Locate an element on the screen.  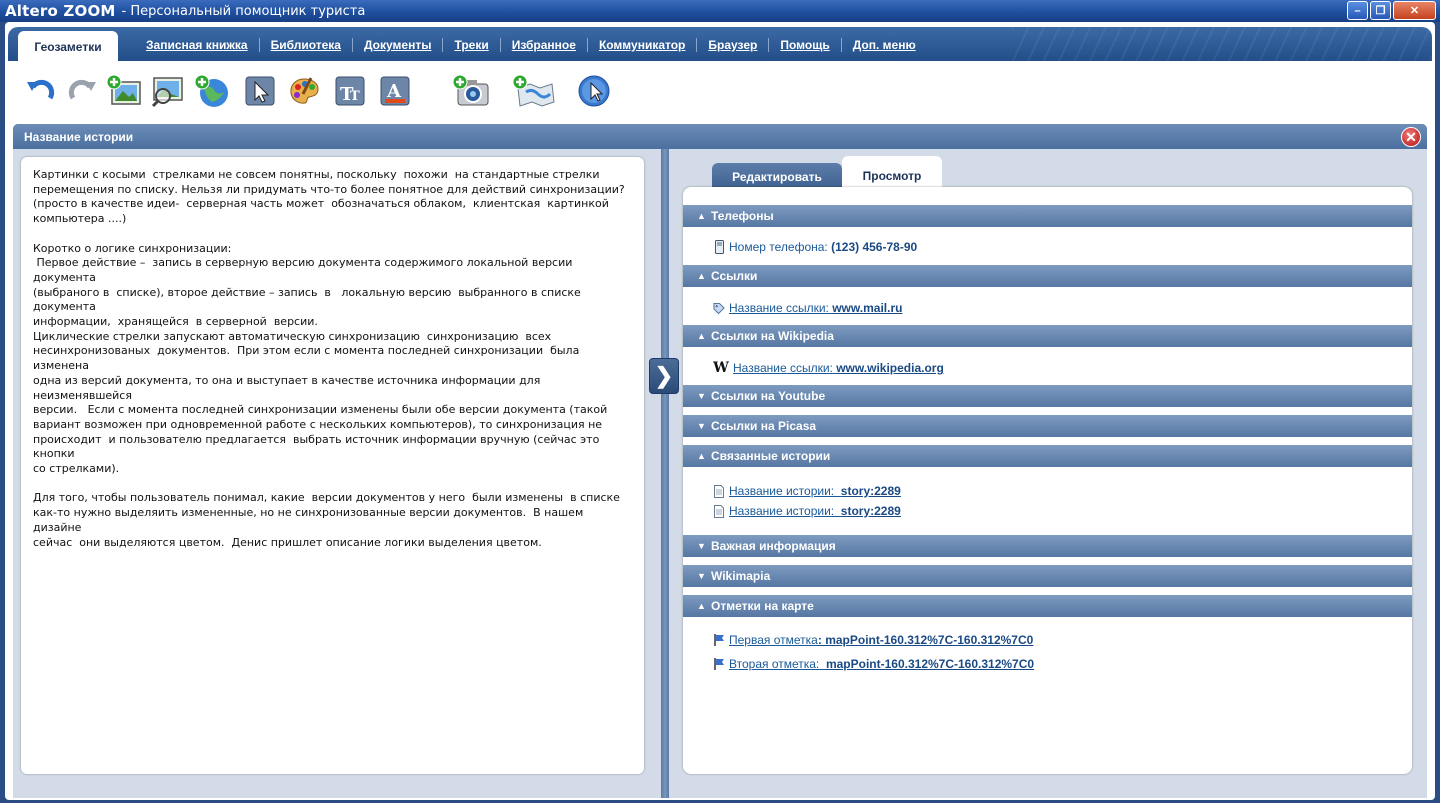
section-header-picasa: ▼ Ссылки на Picasa is located at coordinates (1047, 426).